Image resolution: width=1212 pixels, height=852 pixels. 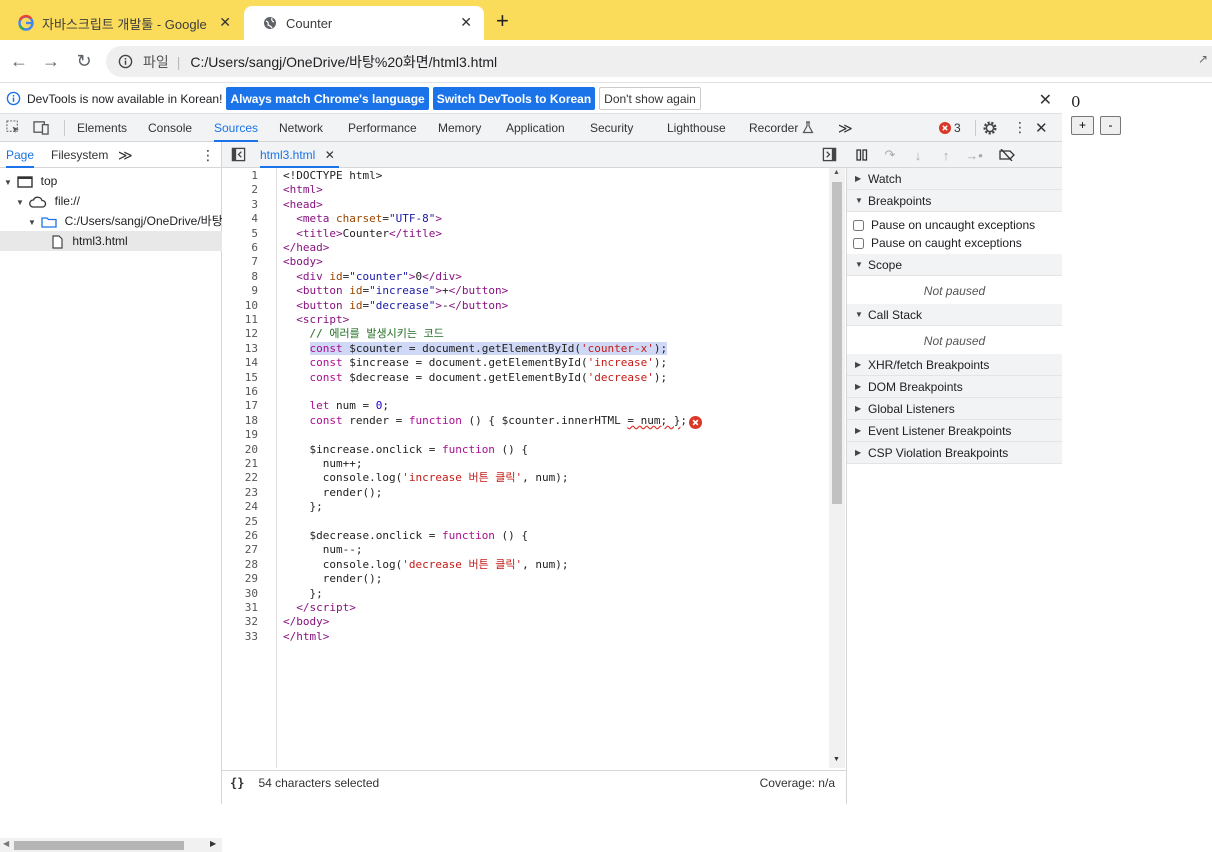 What do you see at coordinates (954, 179) in the screenshot?
I see `section-watch: ▶ Watch` at bounding box center [954, 179].